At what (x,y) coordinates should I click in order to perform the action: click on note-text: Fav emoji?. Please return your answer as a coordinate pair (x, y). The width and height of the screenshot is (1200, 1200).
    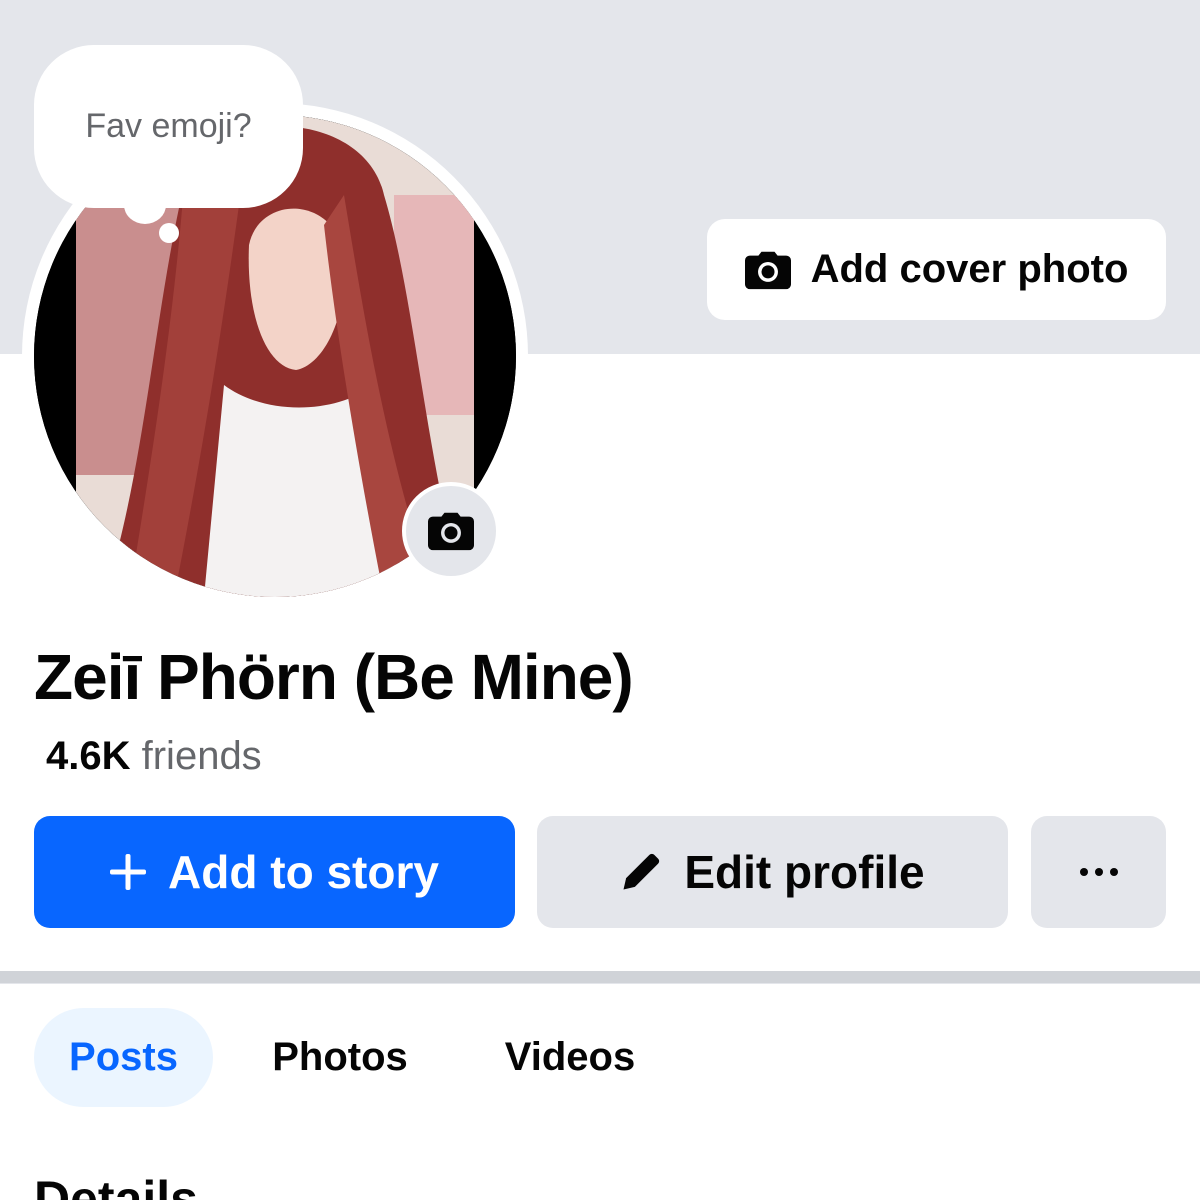
    Looking at the image, I should click on (168, 126).